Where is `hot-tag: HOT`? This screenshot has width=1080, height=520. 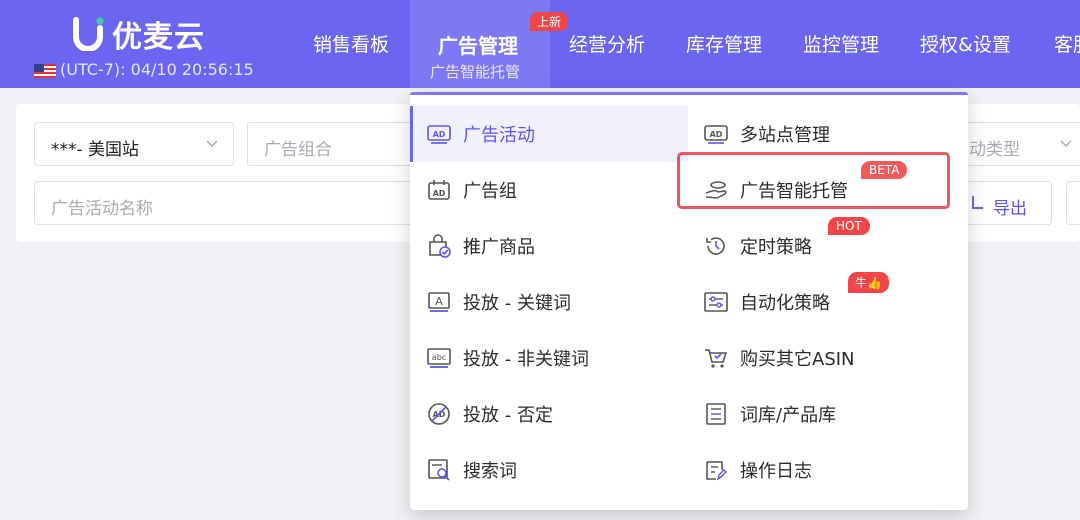 hot-tag: HOT is located at coordinates (849, 226).